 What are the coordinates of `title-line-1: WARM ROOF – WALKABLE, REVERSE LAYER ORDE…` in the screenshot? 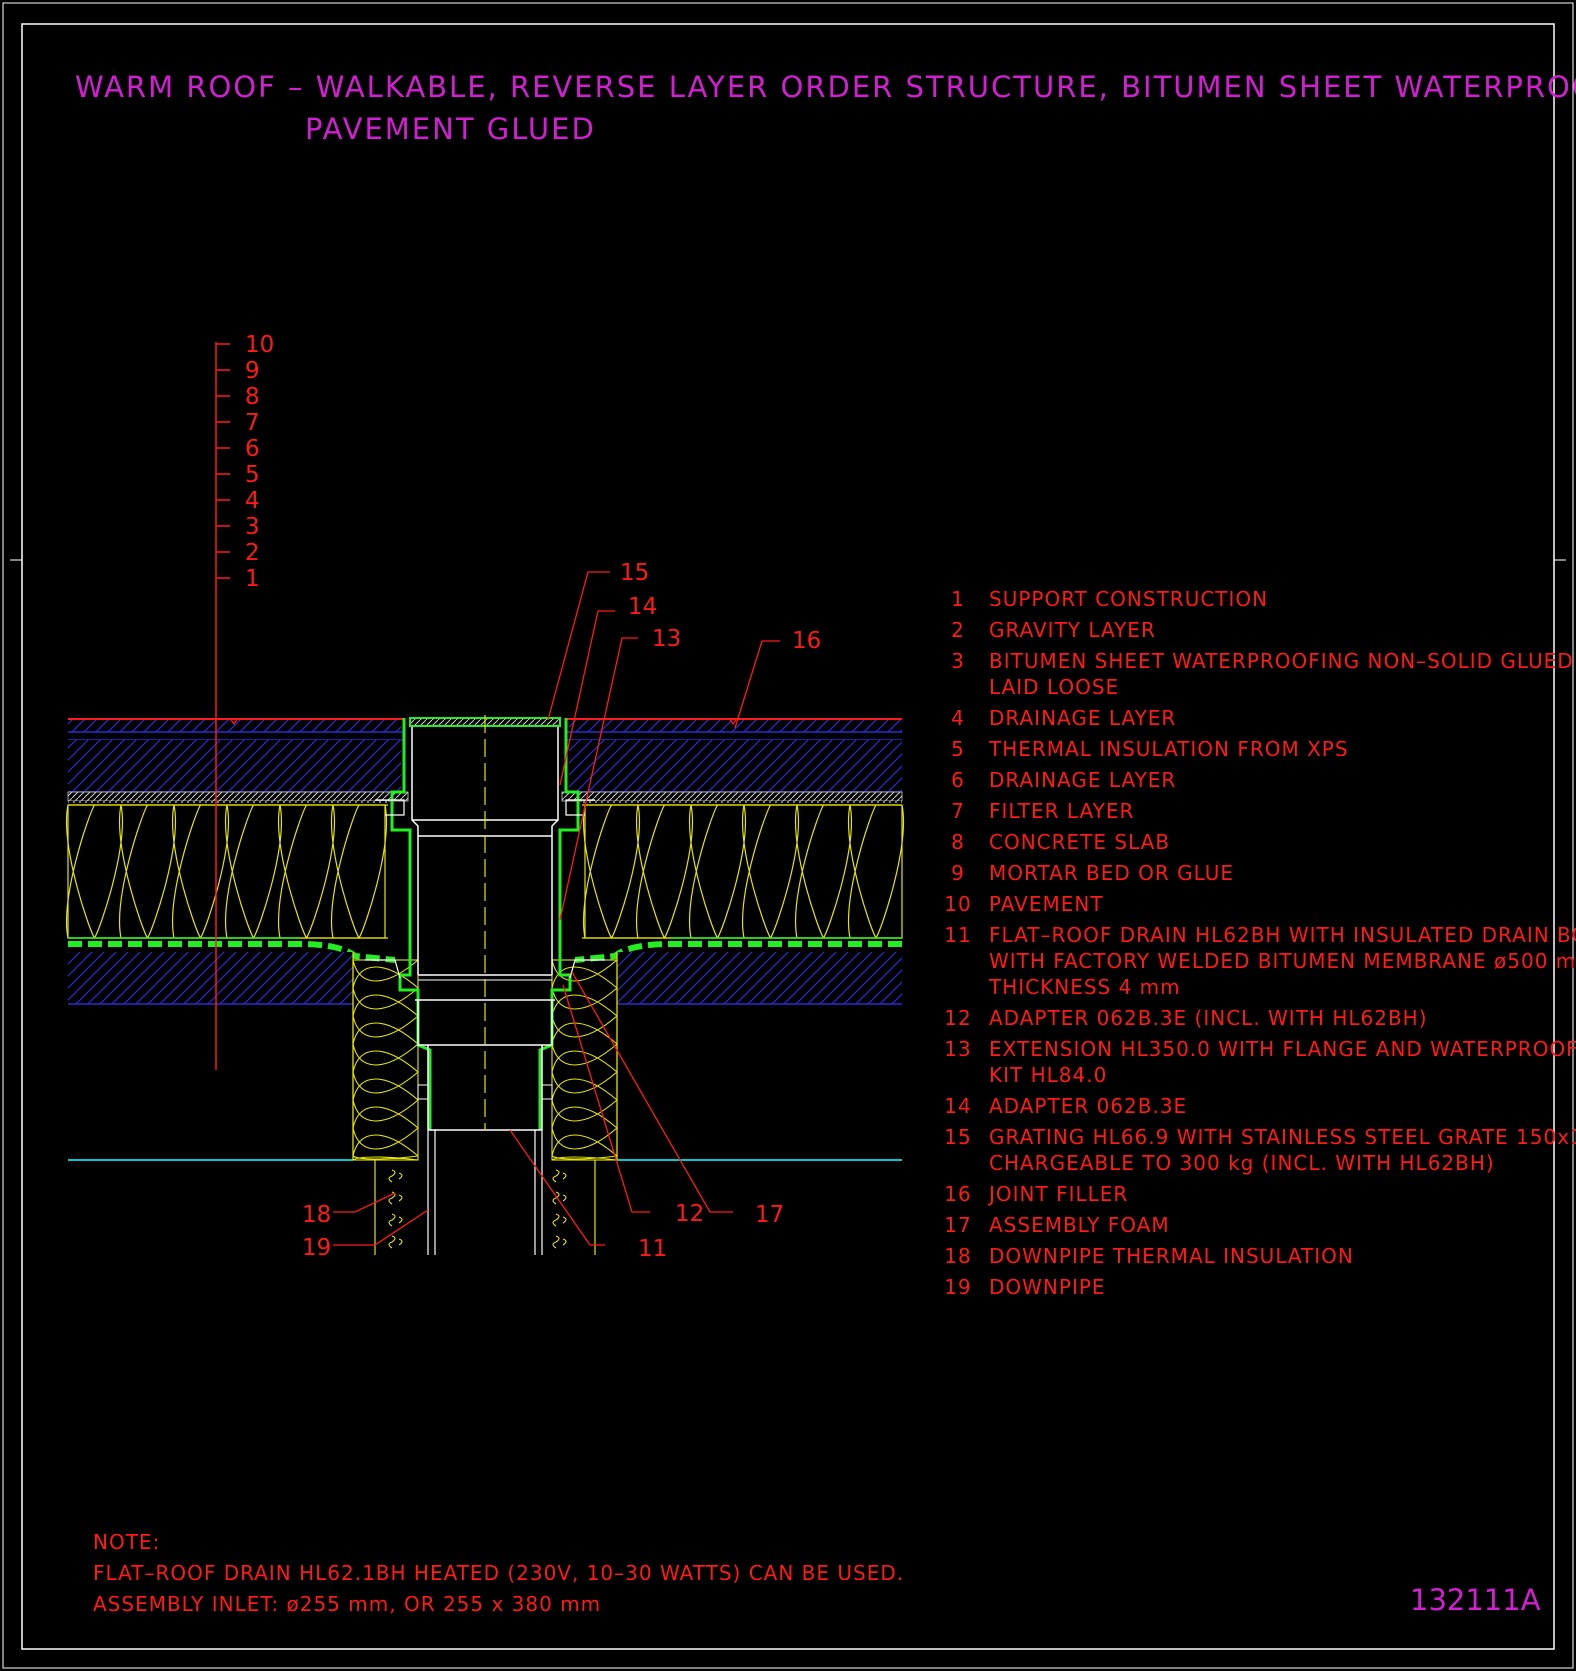 It's located at (825, 87).